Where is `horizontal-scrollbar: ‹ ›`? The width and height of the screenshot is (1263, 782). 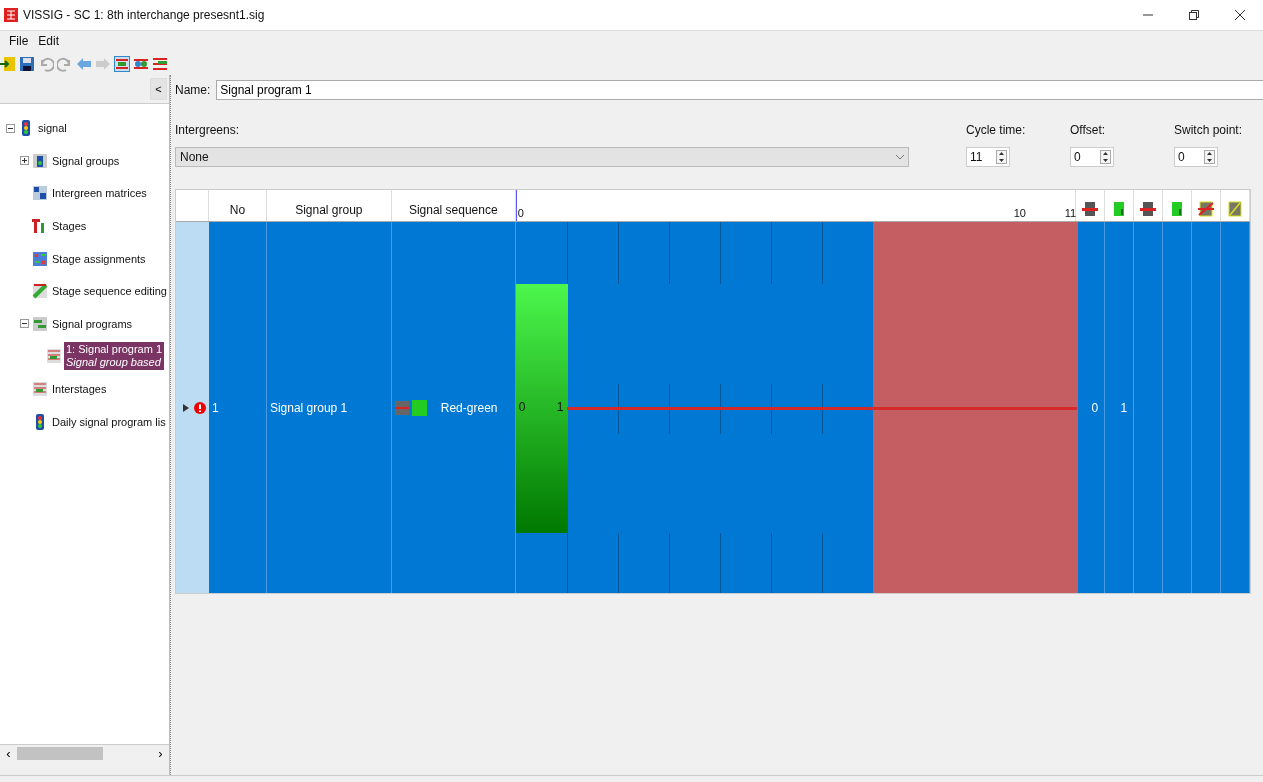
horizontal-scrollbar: ‹ › is located at coordinates (84, 753).